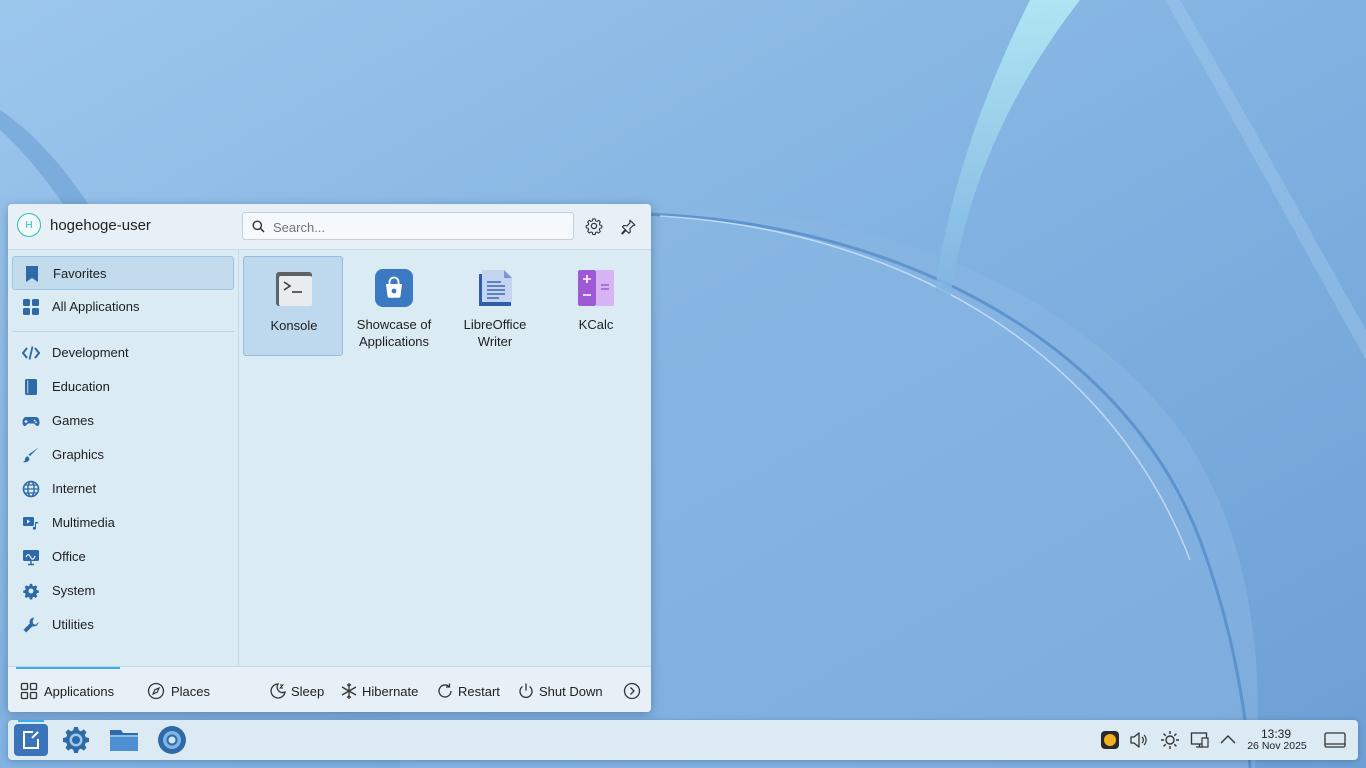 This screenshot has width=1366, height=768. Describe the element at coordinates (191, 691) in the screenshot. I see `tab-label: Places` at that location.